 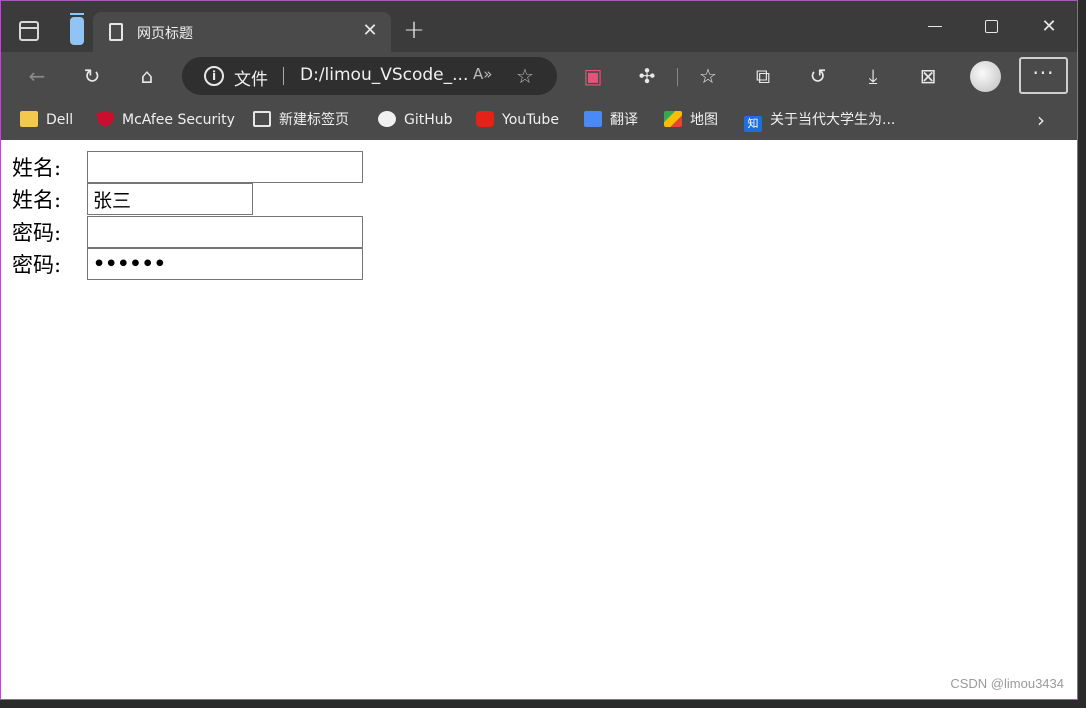 What do you see at coordinates (262, 119) in the screenshot?
I see `new-tab-icon` at bounding box center [262, 119].